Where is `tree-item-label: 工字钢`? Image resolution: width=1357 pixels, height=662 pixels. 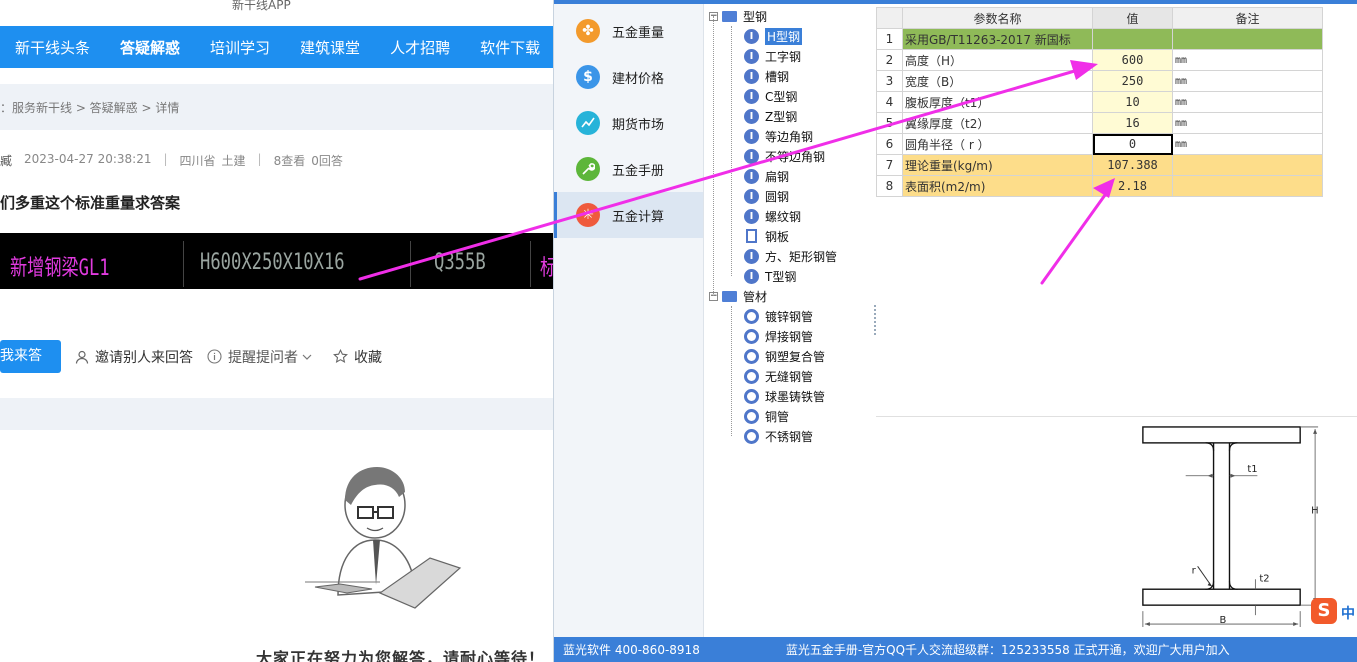
tree-item-label: 工字钢 is located at coordinates (783, 56).